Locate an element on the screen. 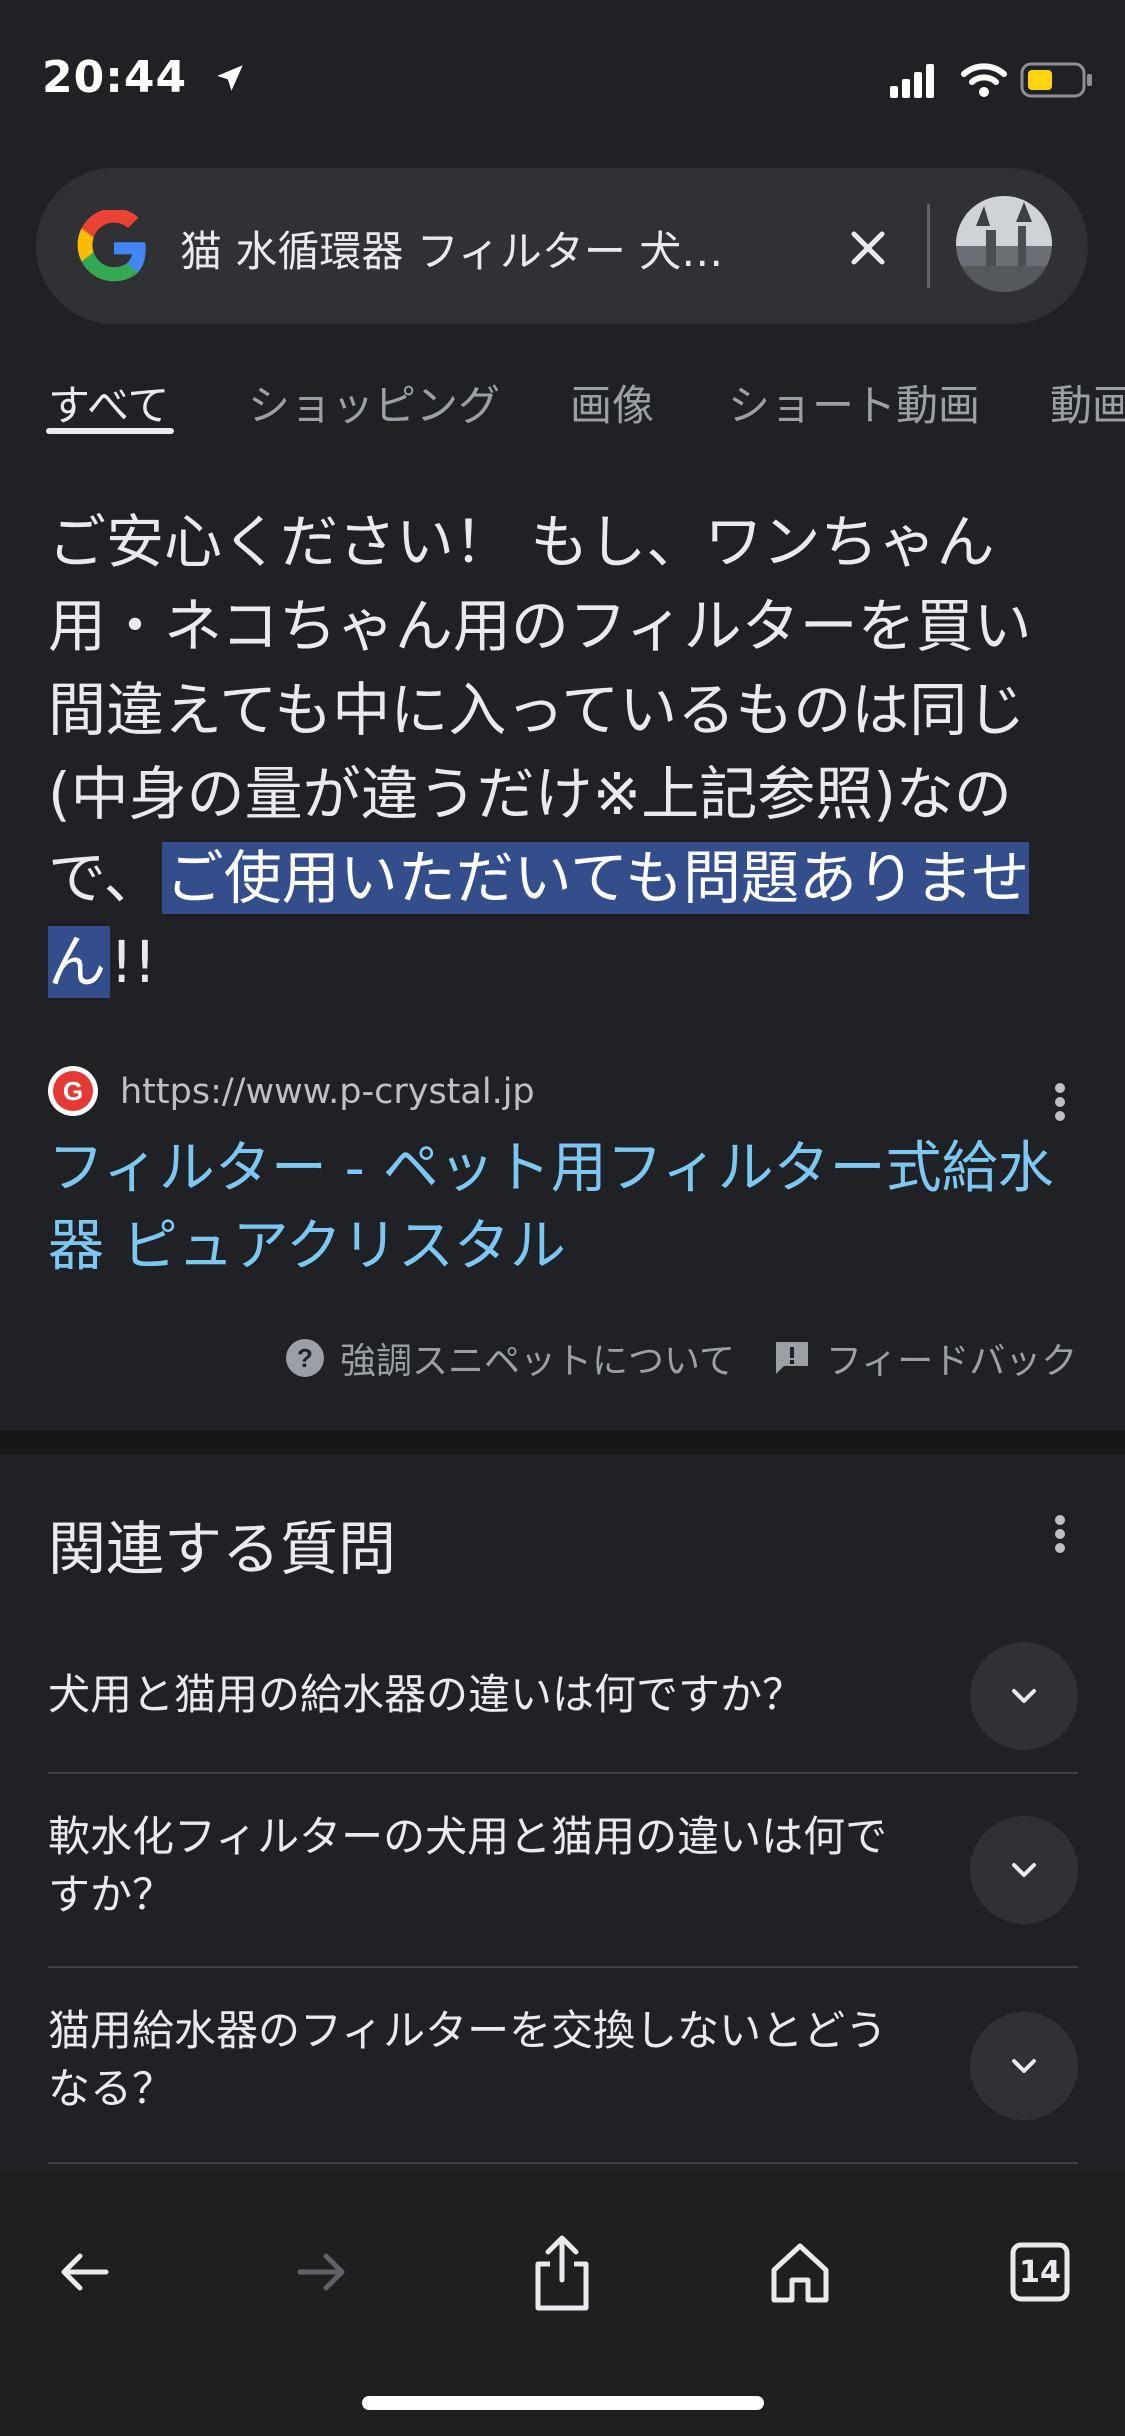  tab-count: 14 is located at coordinates (1040, 2272).